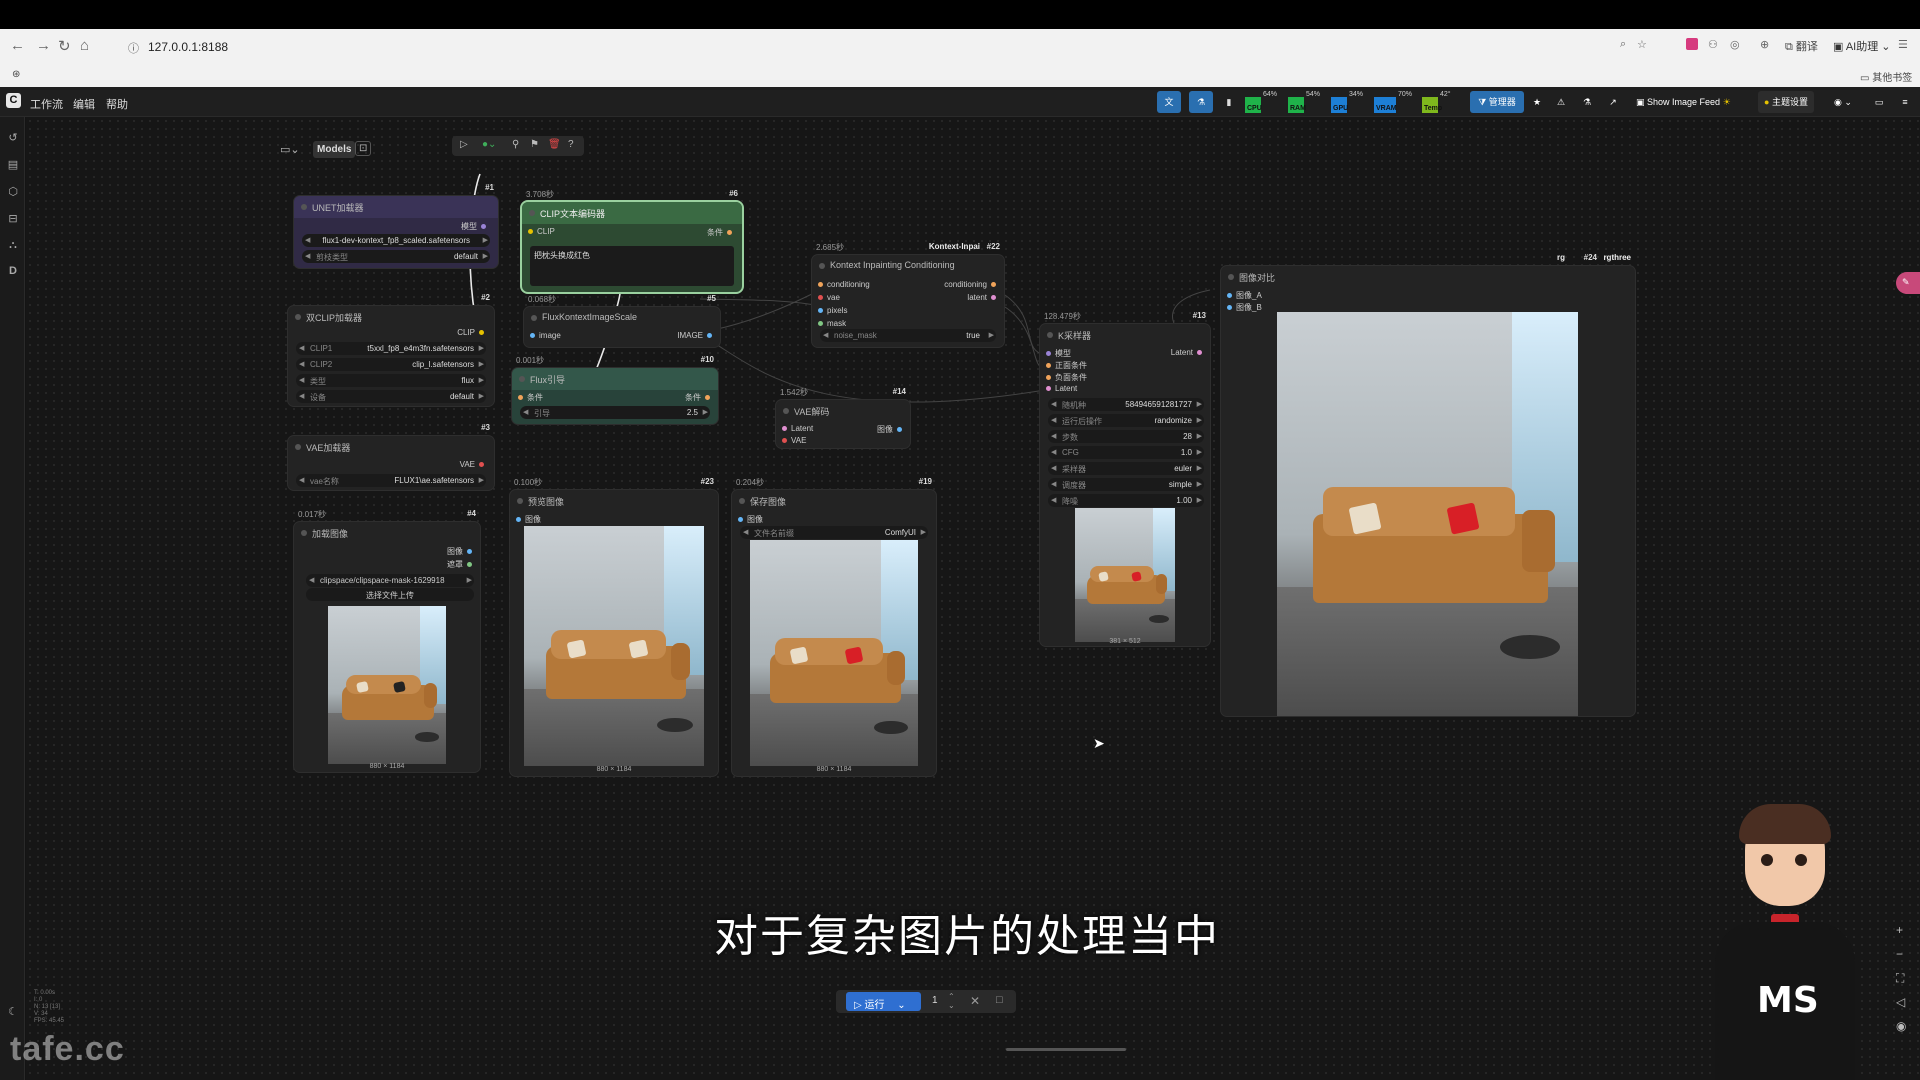 Image resolution: width=1920 pixels, height=1080 pixels. Describe the element at coordinates (1879, 102) in the screenshot. I see `panel-toggle-icon: ▭` at that location.